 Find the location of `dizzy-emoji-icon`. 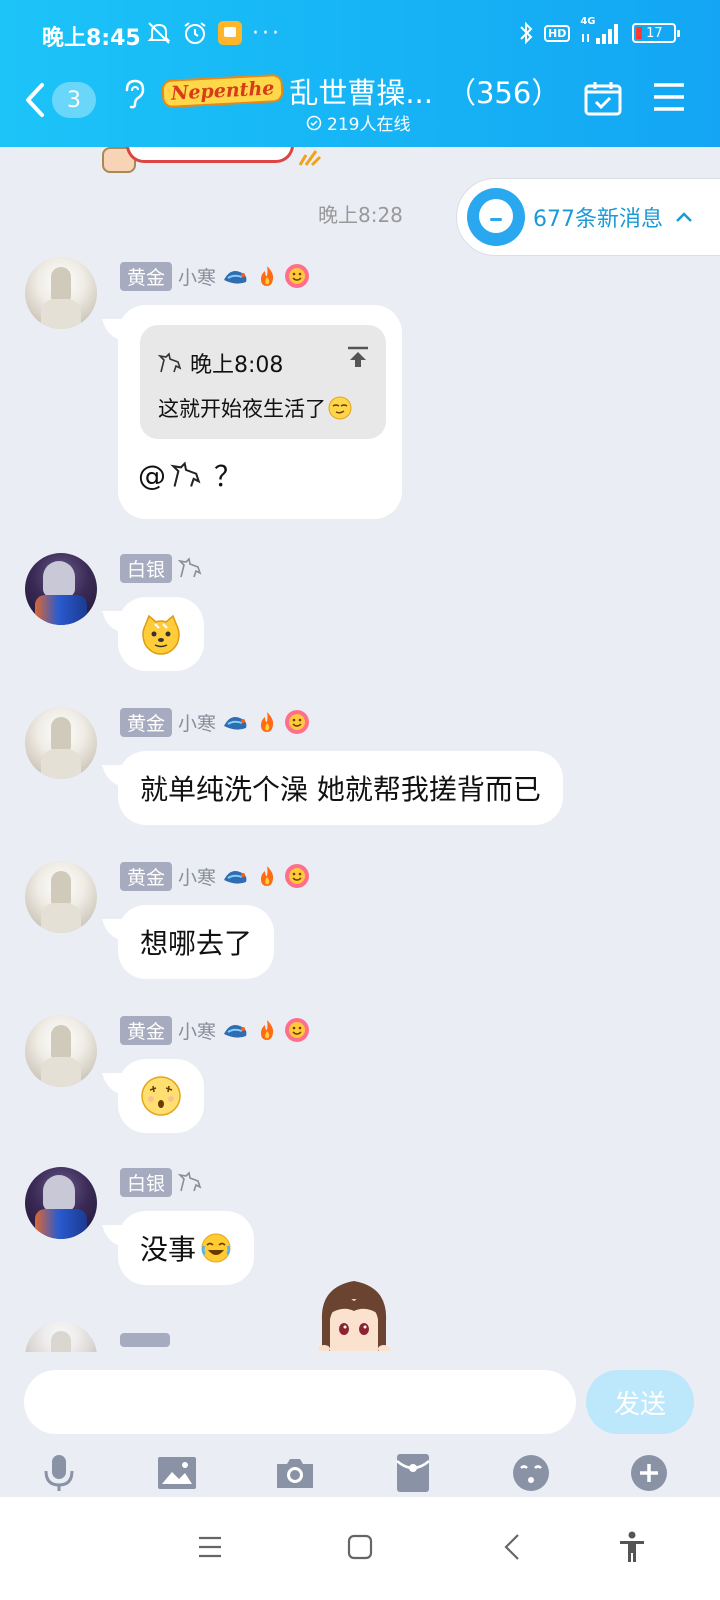

dizzy-emoji-icon is located at coordinates (161, 1096).